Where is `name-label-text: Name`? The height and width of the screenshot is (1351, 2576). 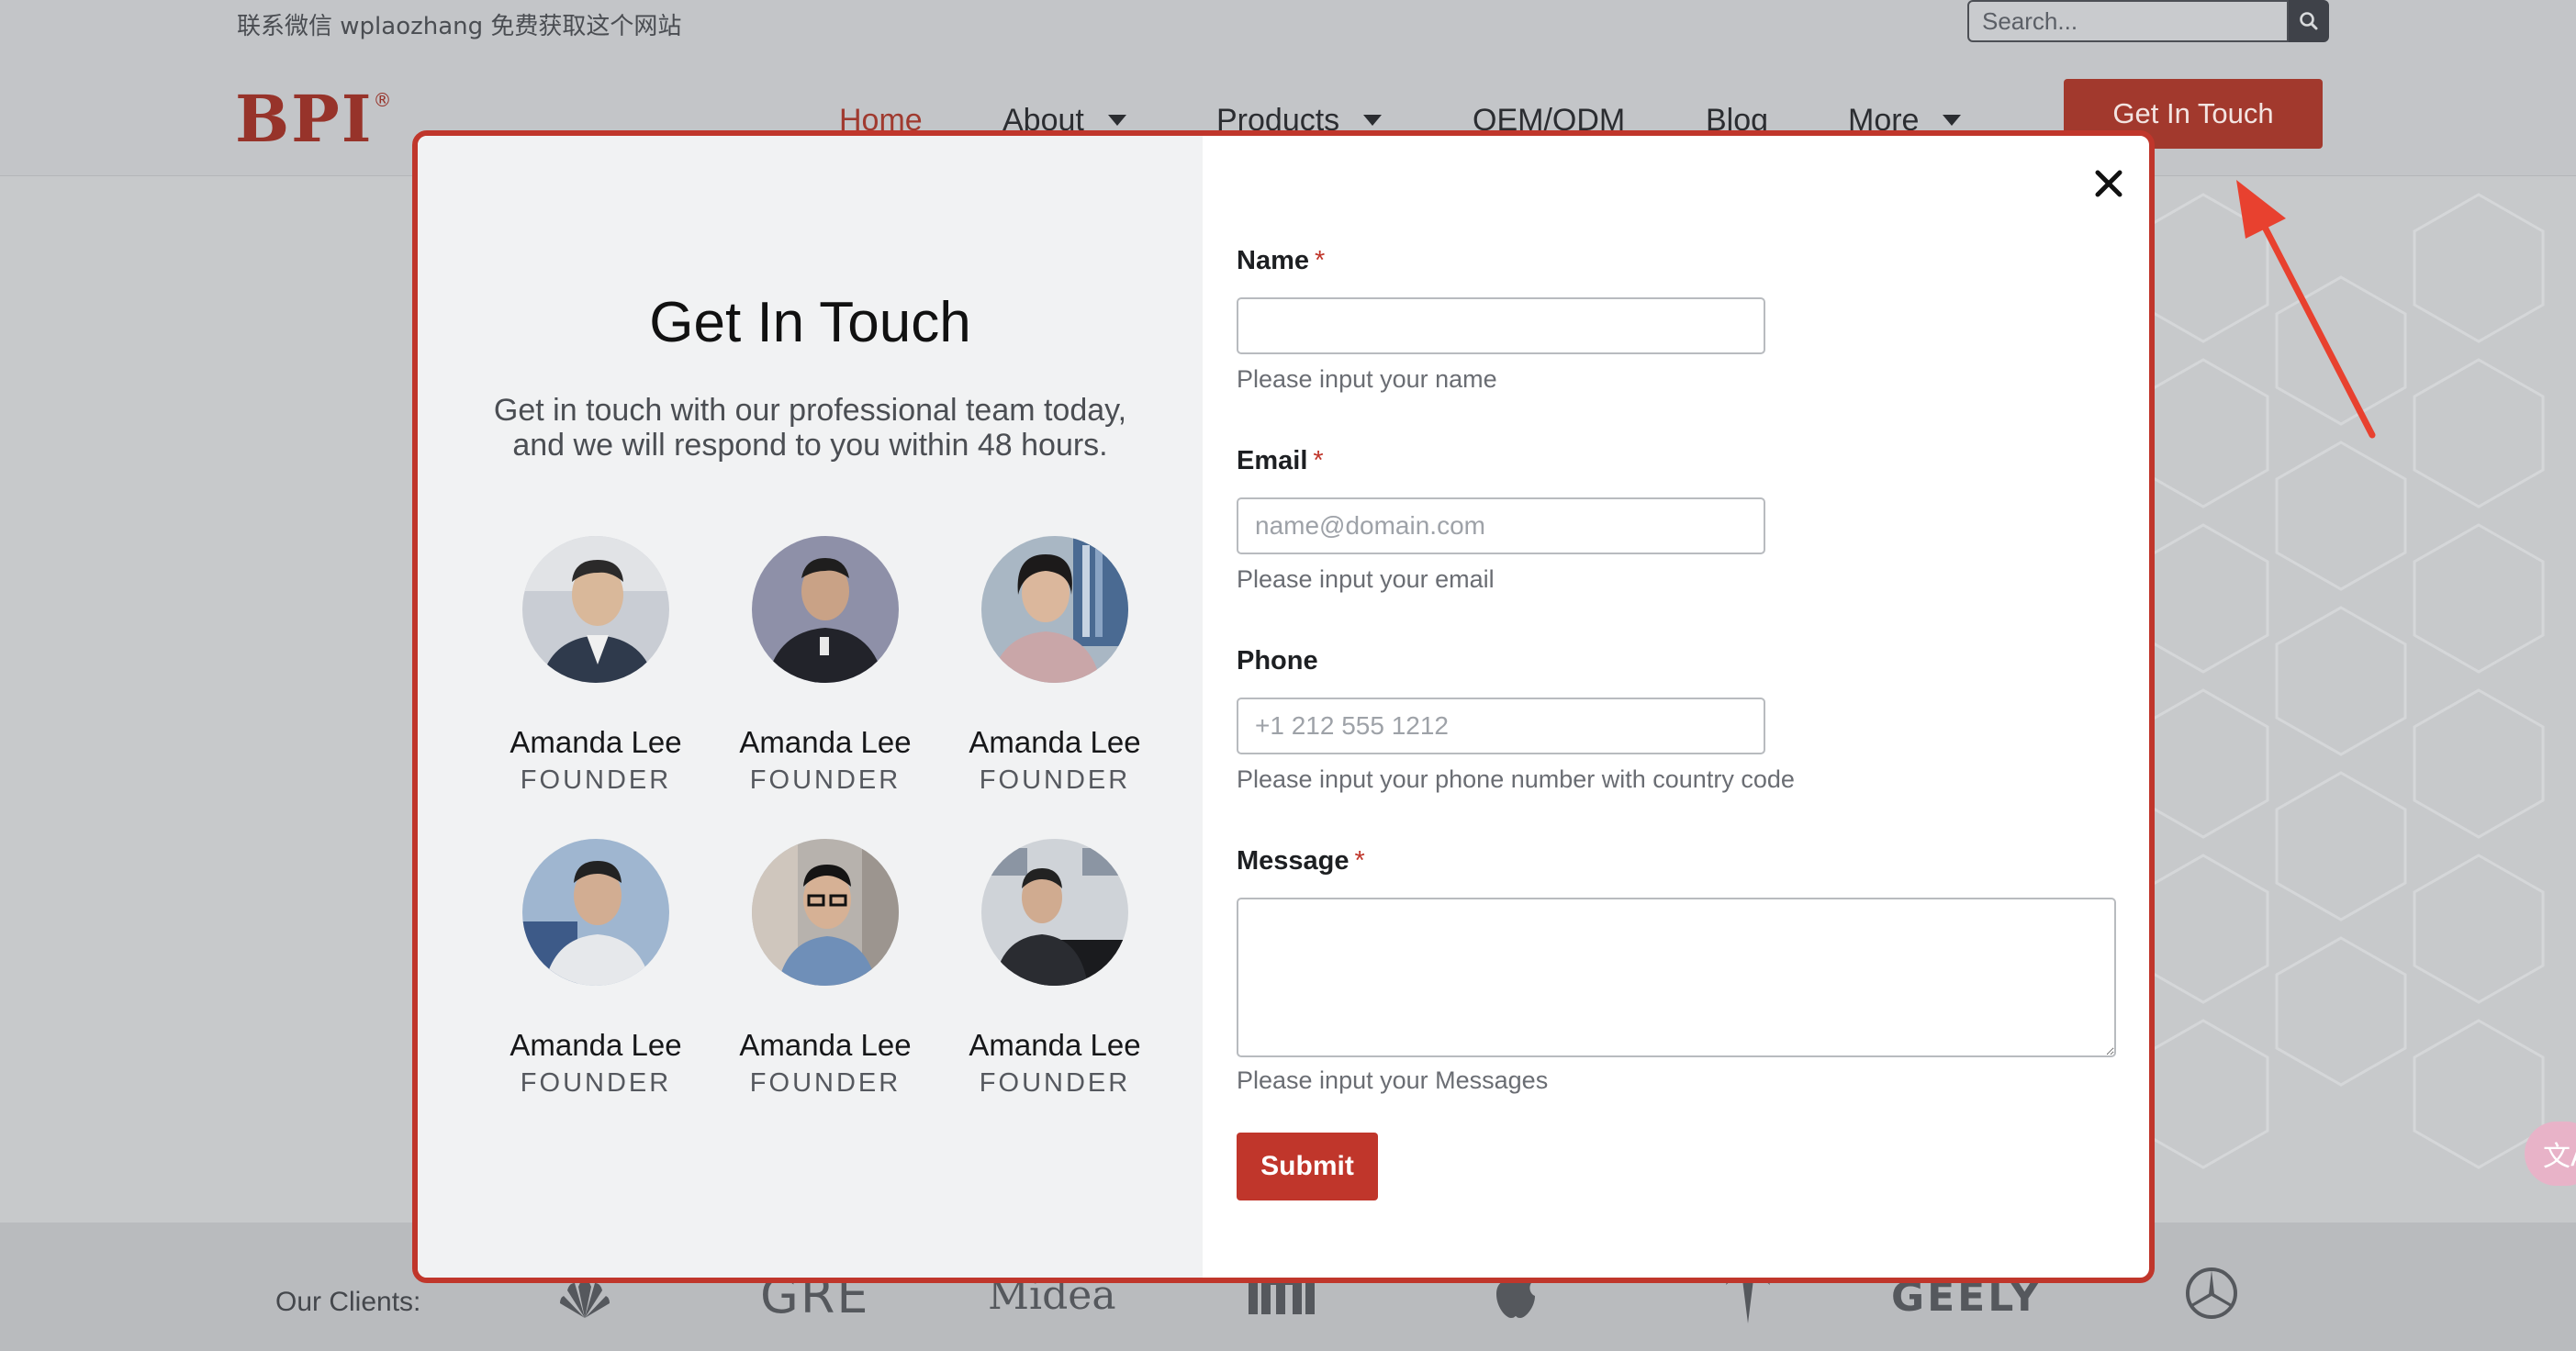
name-label-text: Name is located at coordinates (1273, 260).